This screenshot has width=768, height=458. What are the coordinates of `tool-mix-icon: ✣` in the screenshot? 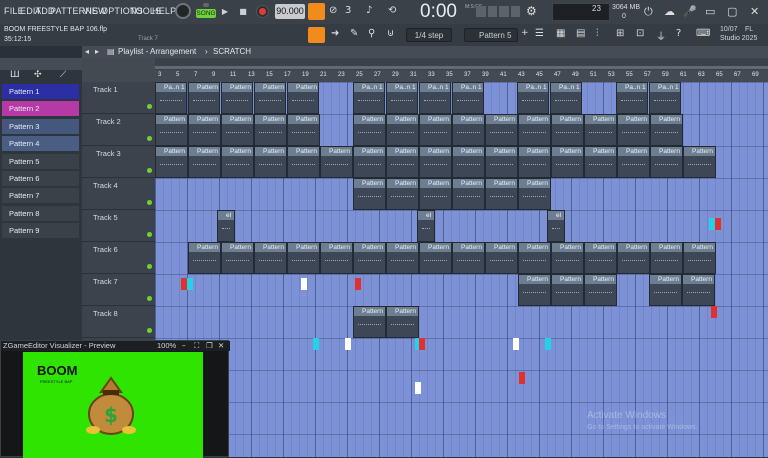 It's located at (38, 75).